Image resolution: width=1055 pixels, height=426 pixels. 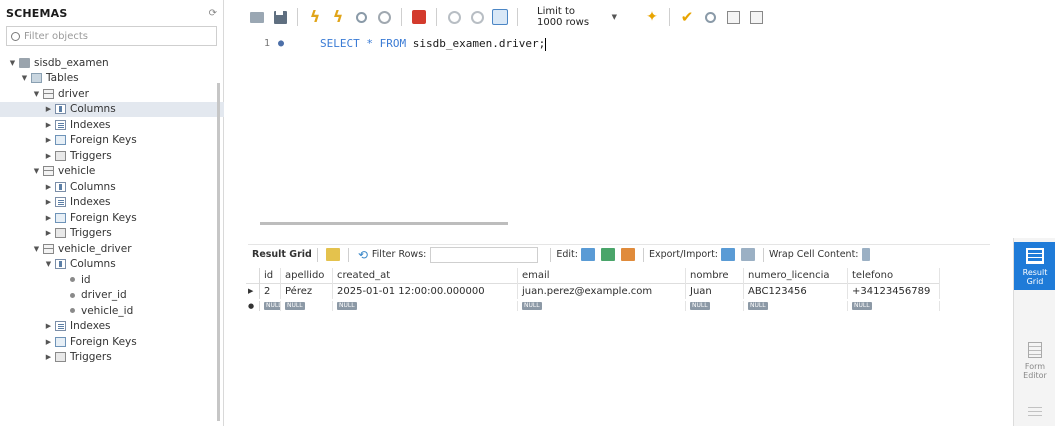 I want to click on form-editor-tab: Form Editor, so click(x=1034, y=360).